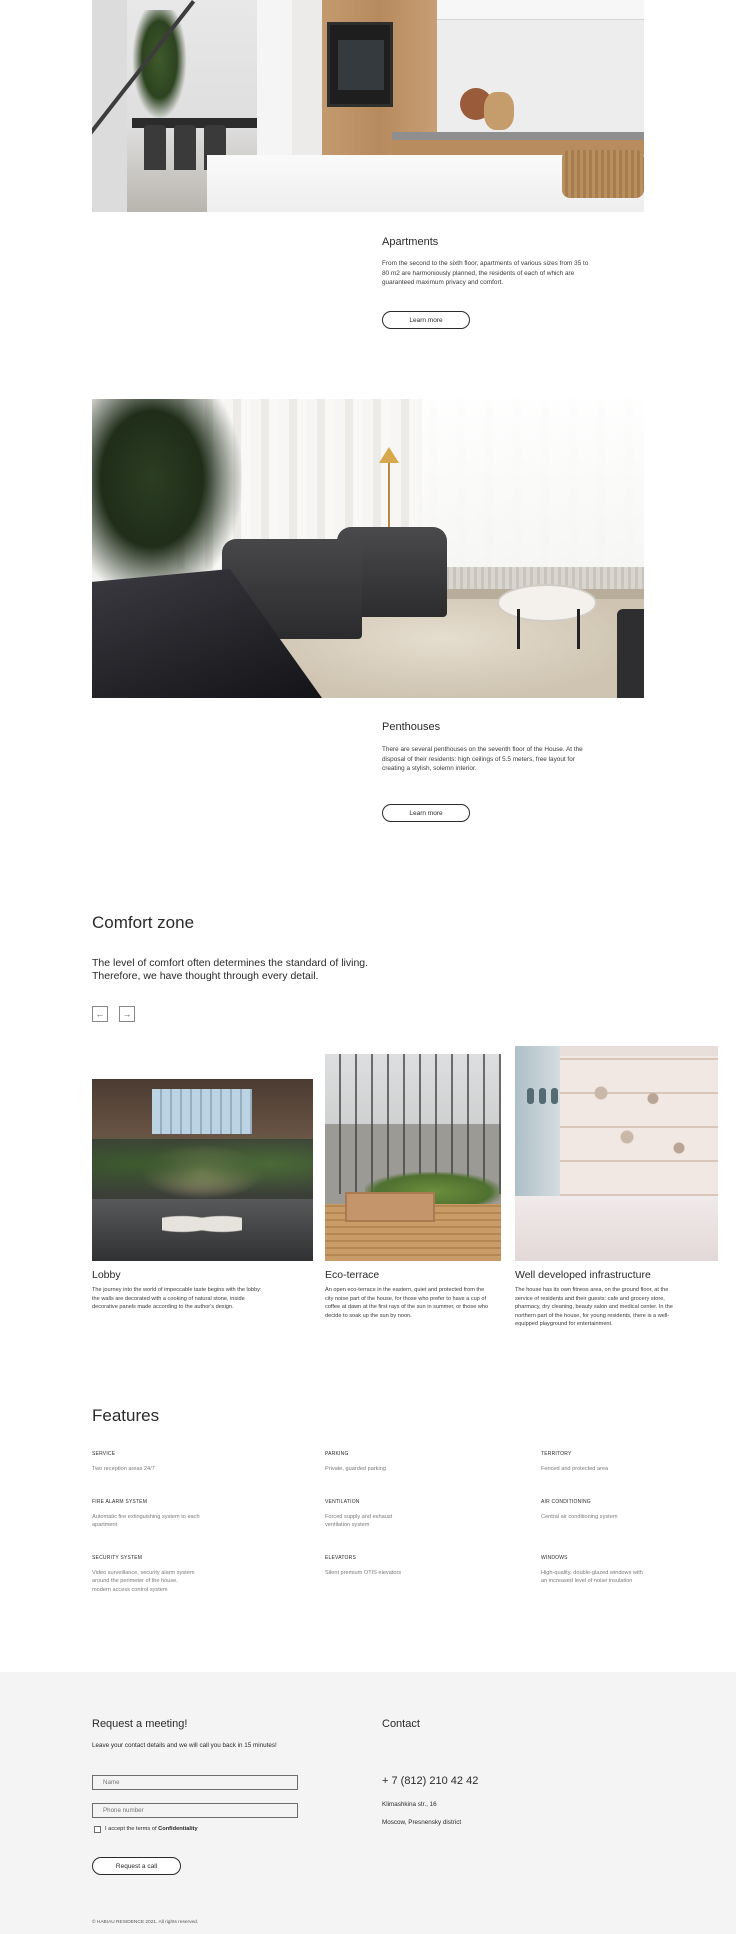 Image resolution: width=736 pixels, height=1934 pixels. Describe the element at coordinates (554, 1558) in the screenshot. I see `feature-label-windows: WINDOWS` at that location.